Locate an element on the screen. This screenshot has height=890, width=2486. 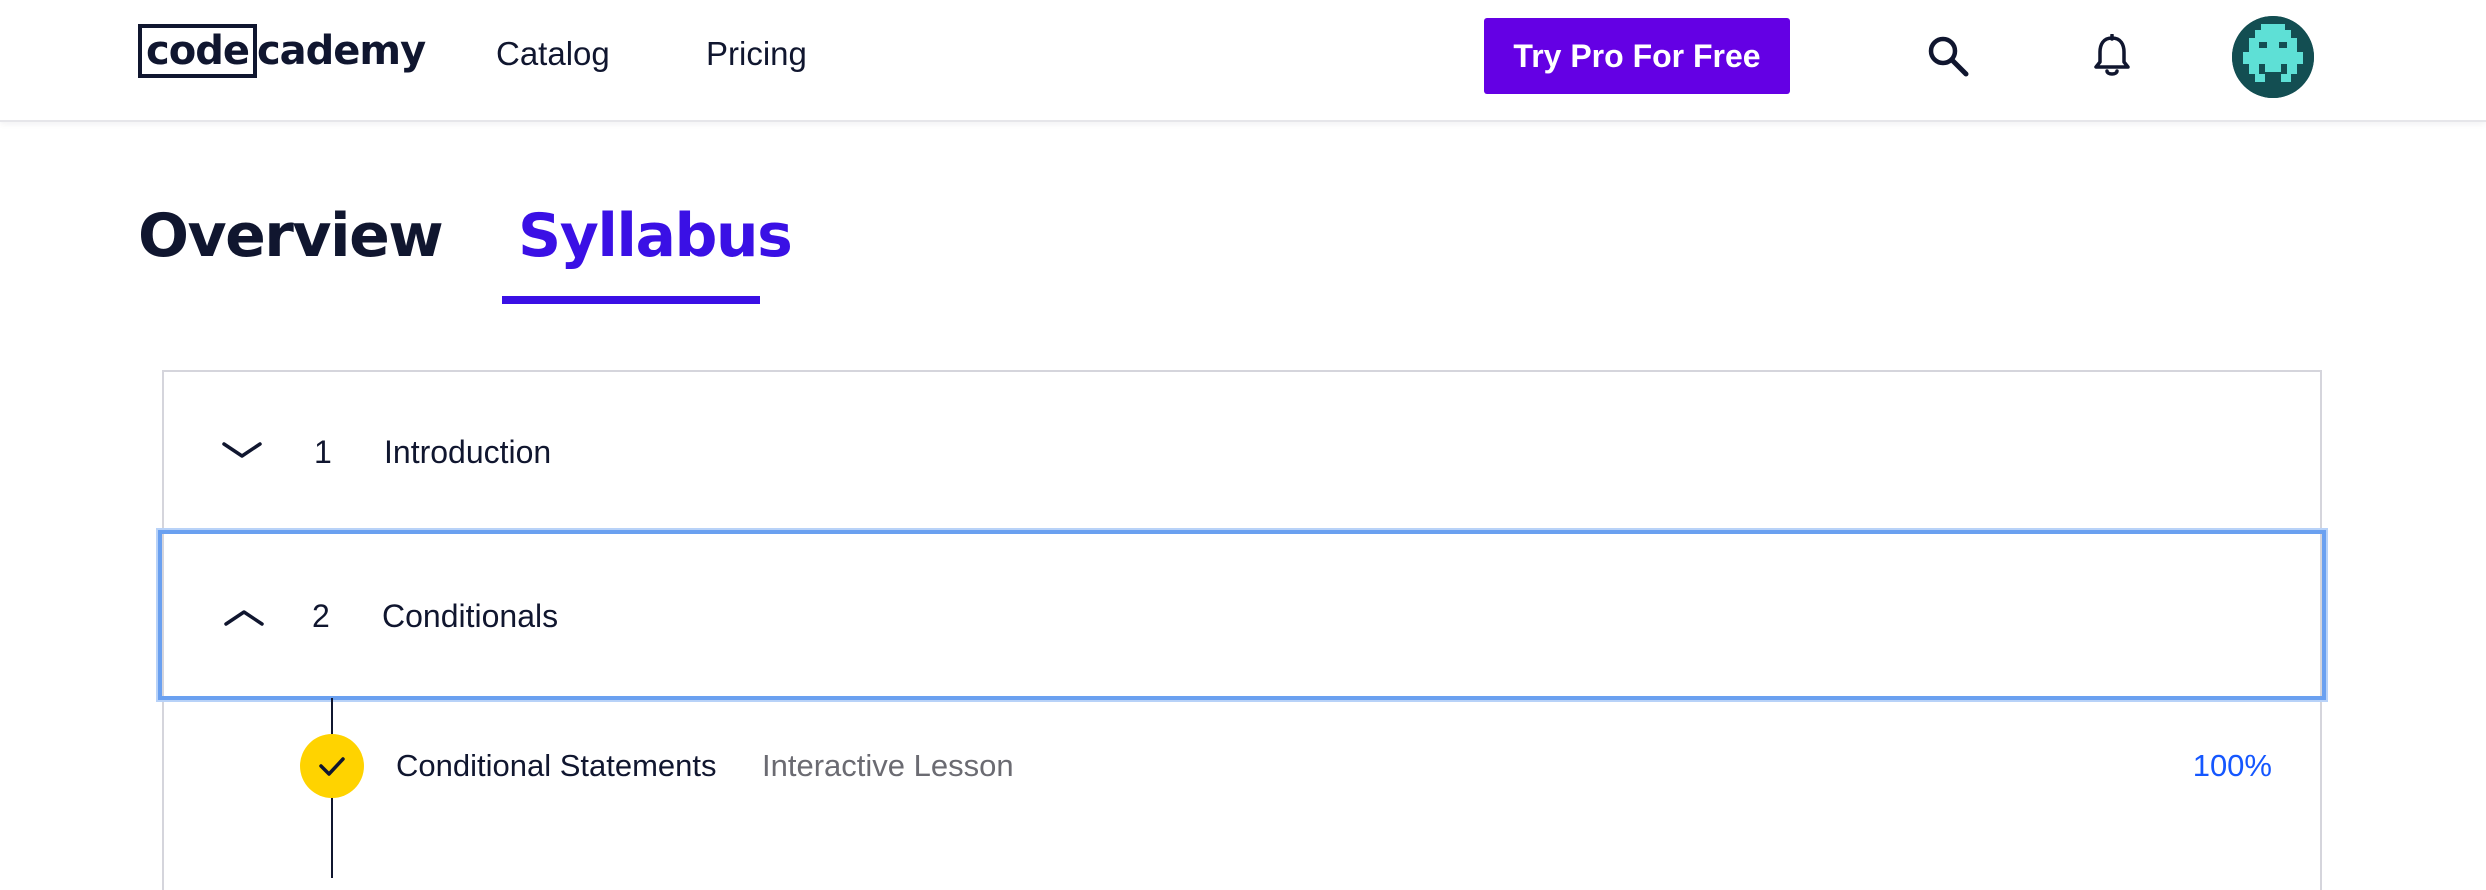
pixel-avatar-icon is located at coordinates (2273, 57).